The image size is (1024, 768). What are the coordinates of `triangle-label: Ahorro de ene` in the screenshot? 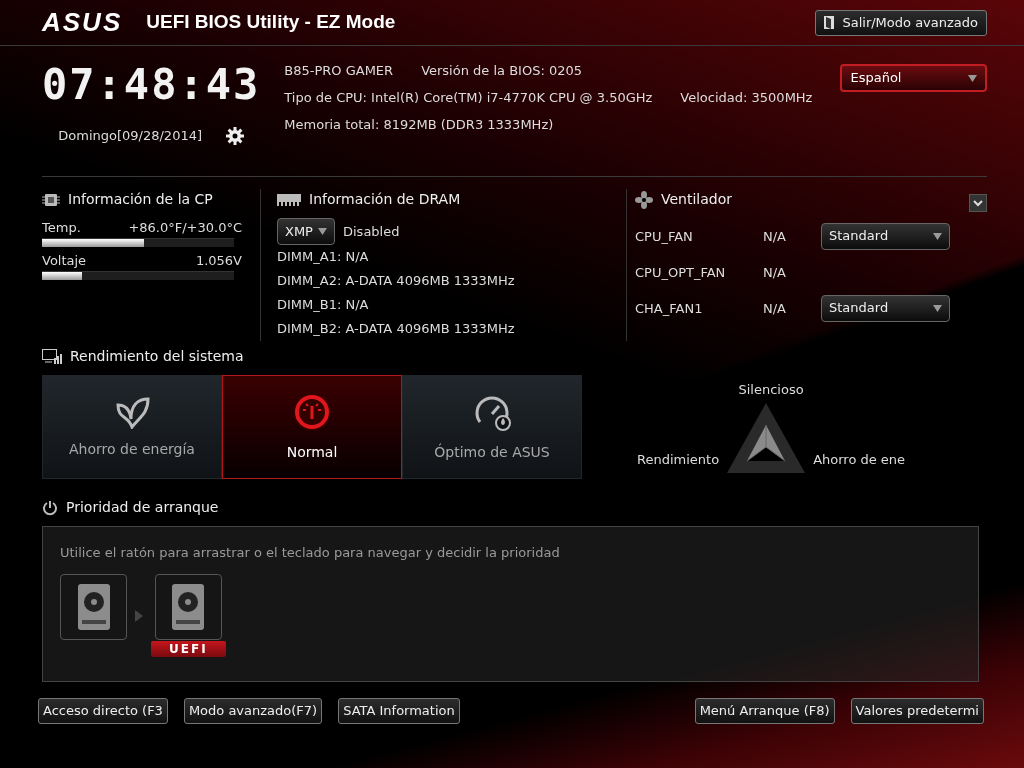 It's located at (859, 460).